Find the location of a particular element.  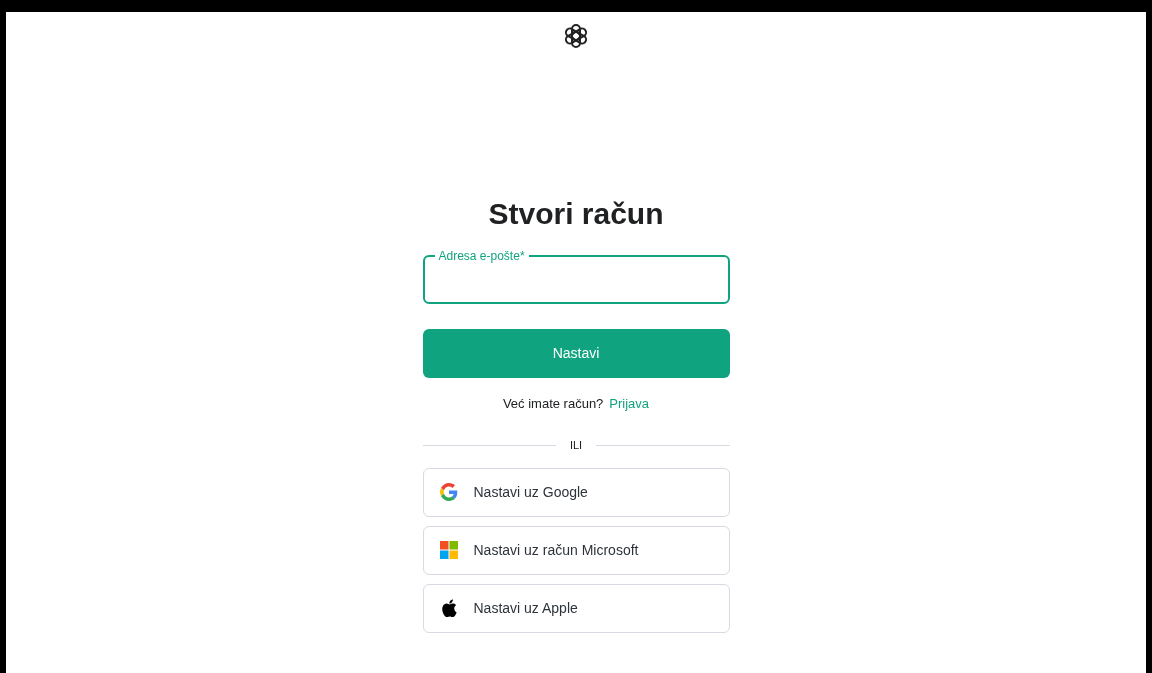

windows-squares-icon is located at coordinates (448, 550).